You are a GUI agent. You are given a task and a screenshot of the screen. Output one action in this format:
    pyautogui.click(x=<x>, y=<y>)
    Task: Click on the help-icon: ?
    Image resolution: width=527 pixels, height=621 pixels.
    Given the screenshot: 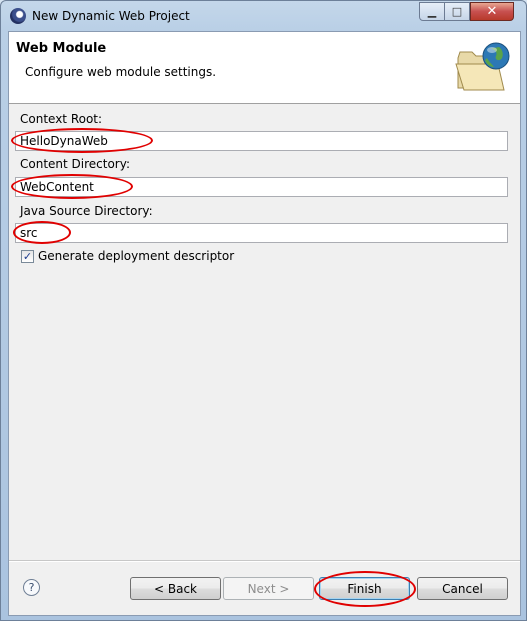 What is the action you would take?
    pyautogui.click(x=31, y=587)
    